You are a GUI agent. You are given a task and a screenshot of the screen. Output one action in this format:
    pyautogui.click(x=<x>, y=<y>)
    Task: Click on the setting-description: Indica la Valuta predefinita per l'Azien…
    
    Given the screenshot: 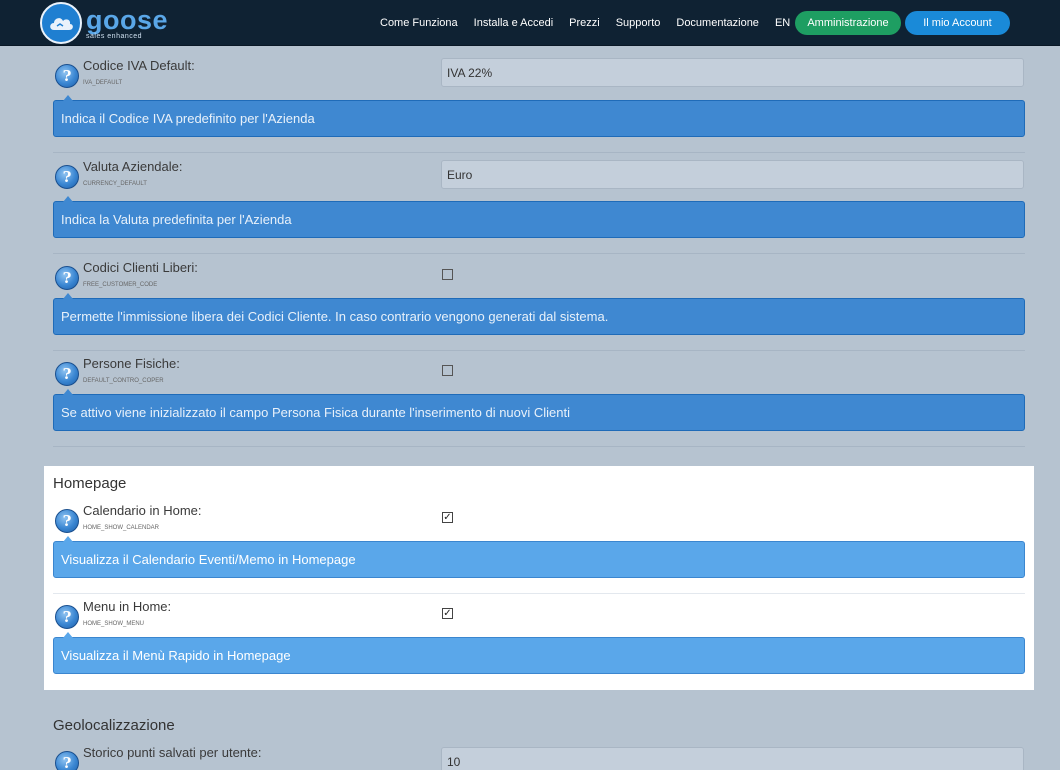 What is the action you would take?
    pyautogui.click(x=539, y=217)
    